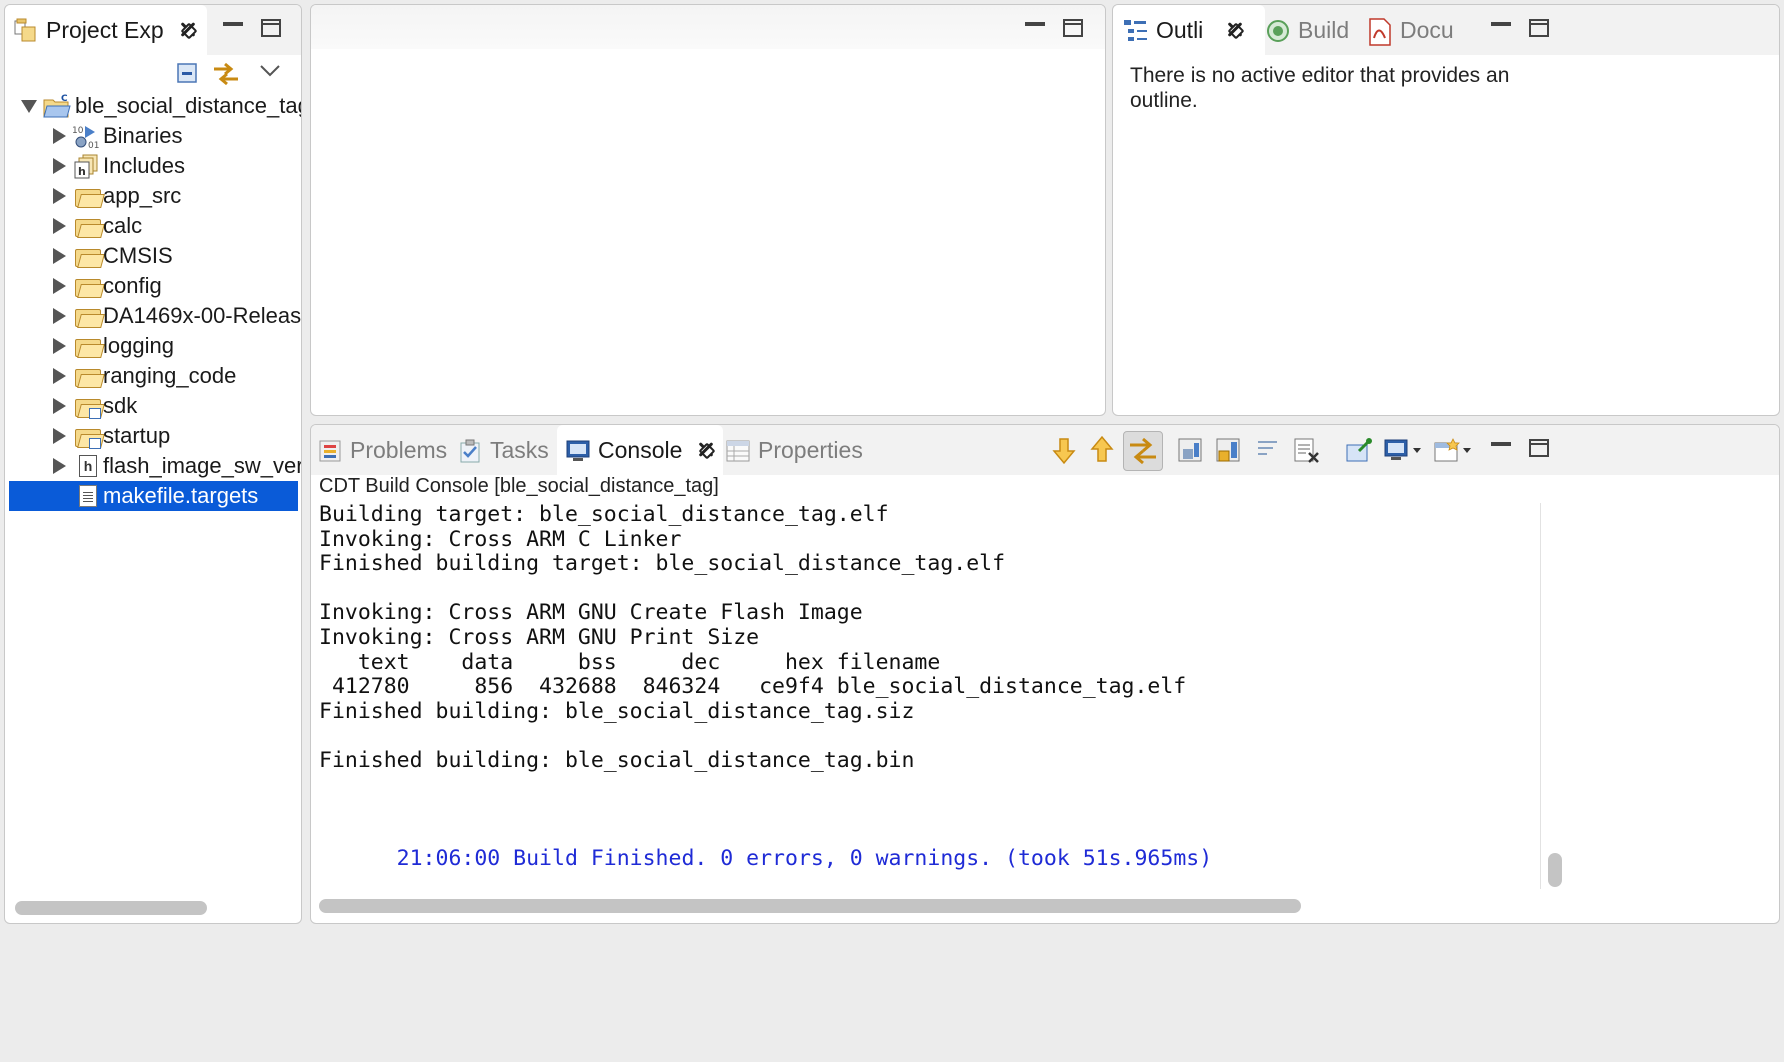 The height and width of the screenshot is (1062, 1784). Describe the element at coordinates (1405, 450) in the screenshot. I see `display-console-icon` at that location.